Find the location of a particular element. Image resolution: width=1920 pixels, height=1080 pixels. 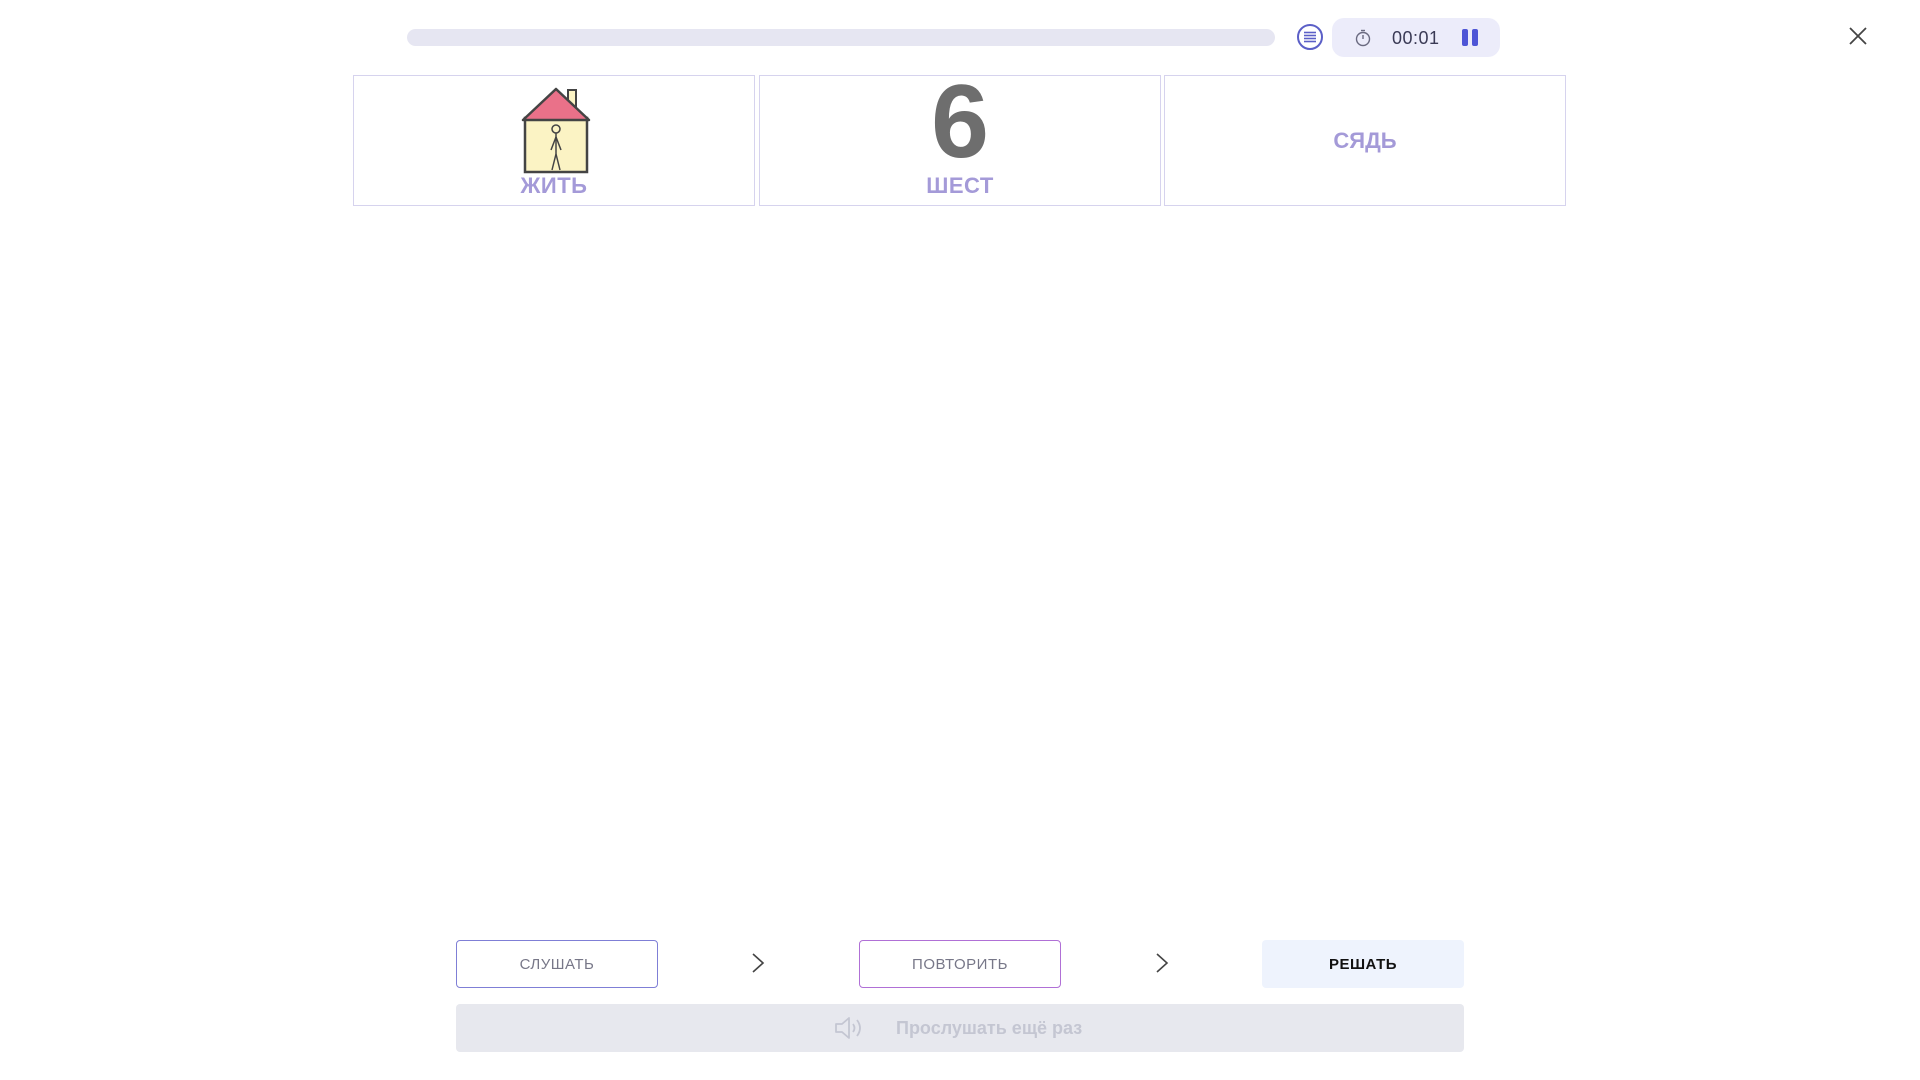

repeat-button: ПОВТОРИТЬ is located at coordinates (960, 964).